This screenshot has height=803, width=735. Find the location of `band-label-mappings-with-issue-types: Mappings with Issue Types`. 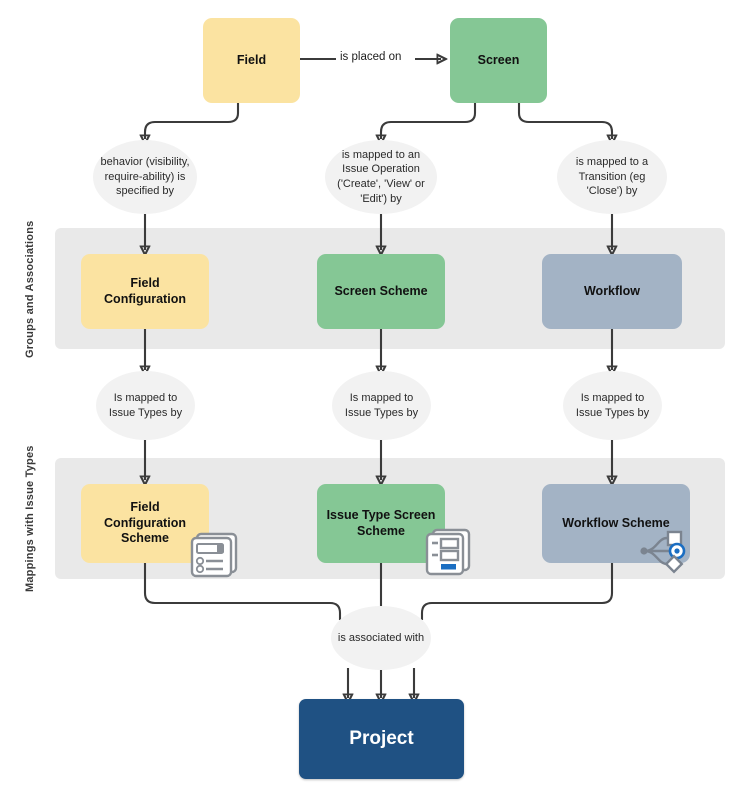

band-label-mappings-with-issue-types: Mappings with Issue Types is located at coordinates (30, 519).